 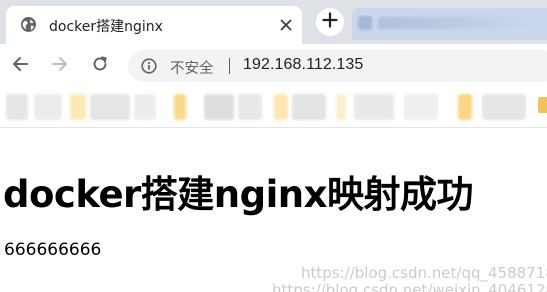 I want to click on blurred-tab-title, so click(x=453, y=23).